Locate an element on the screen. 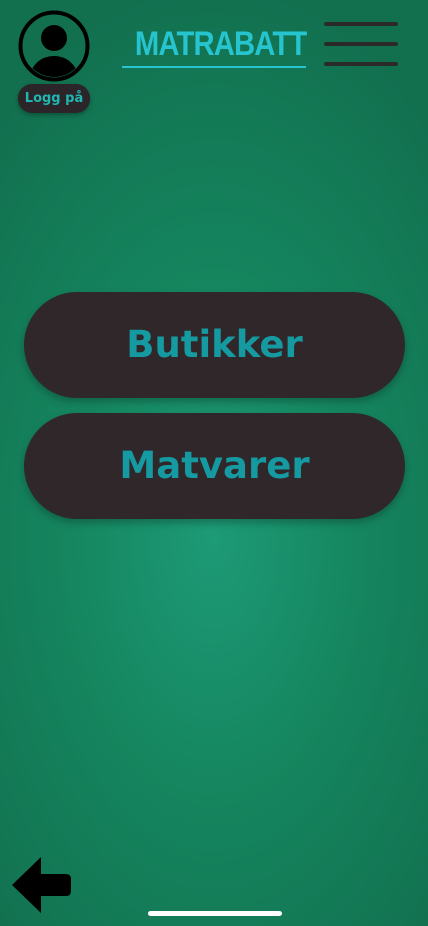 This screenshot has width=428, height=926. back-arrow-icon is located at coordinates (42, 885).